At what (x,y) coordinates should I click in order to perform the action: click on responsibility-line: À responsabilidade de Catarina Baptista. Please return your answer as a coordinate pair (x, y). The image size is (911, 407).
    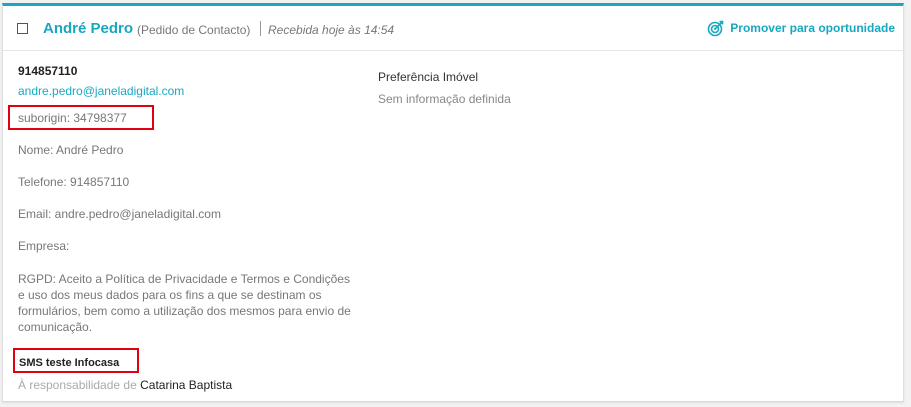
    Looking at the image, I should click on (125, 385).